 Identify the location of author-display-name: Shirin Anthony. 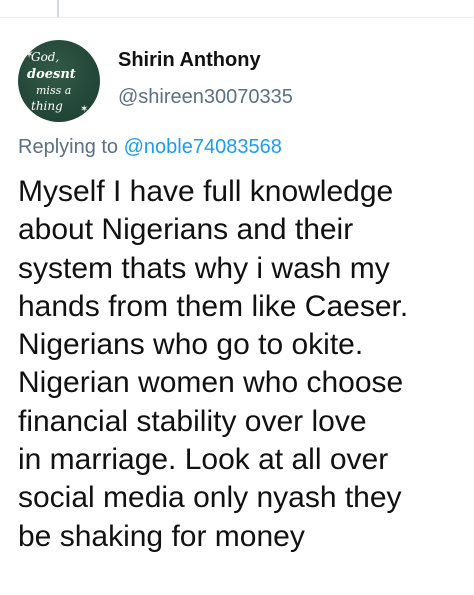
(189, 60).